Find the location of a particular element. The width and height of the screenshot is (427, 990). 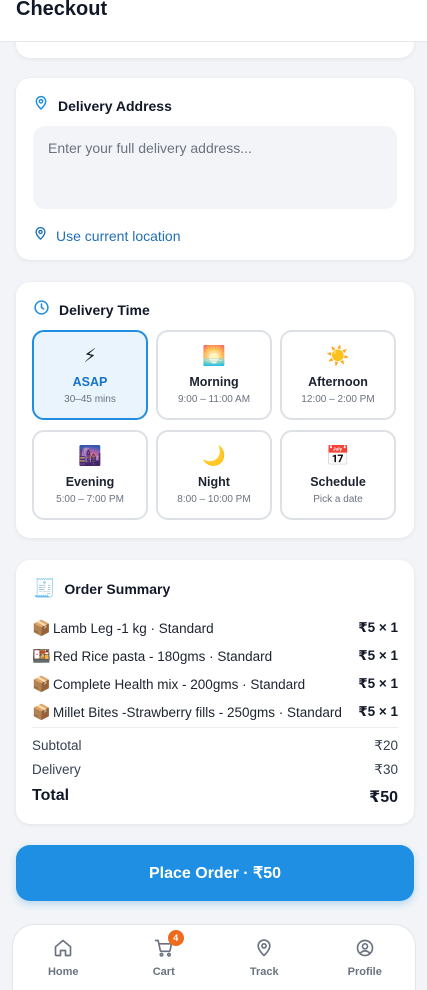

slot-morning: 🌅 Morning 9:00 – 11:00 AM is located at coordinates (214, 375).